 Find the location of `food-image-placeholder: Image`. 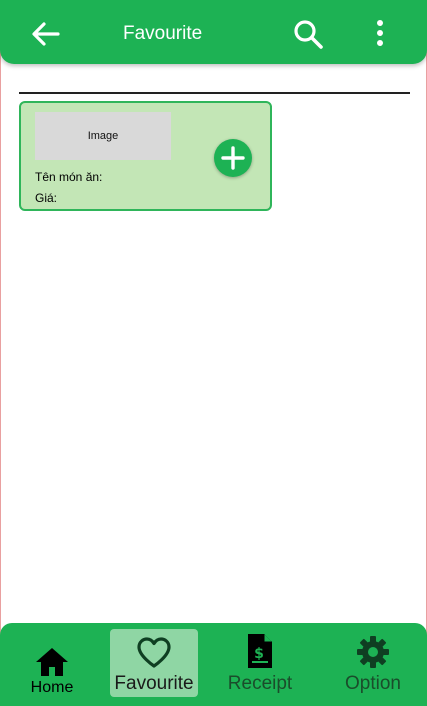

food-image-placeholder: Image is located at coordinates (103, 136).